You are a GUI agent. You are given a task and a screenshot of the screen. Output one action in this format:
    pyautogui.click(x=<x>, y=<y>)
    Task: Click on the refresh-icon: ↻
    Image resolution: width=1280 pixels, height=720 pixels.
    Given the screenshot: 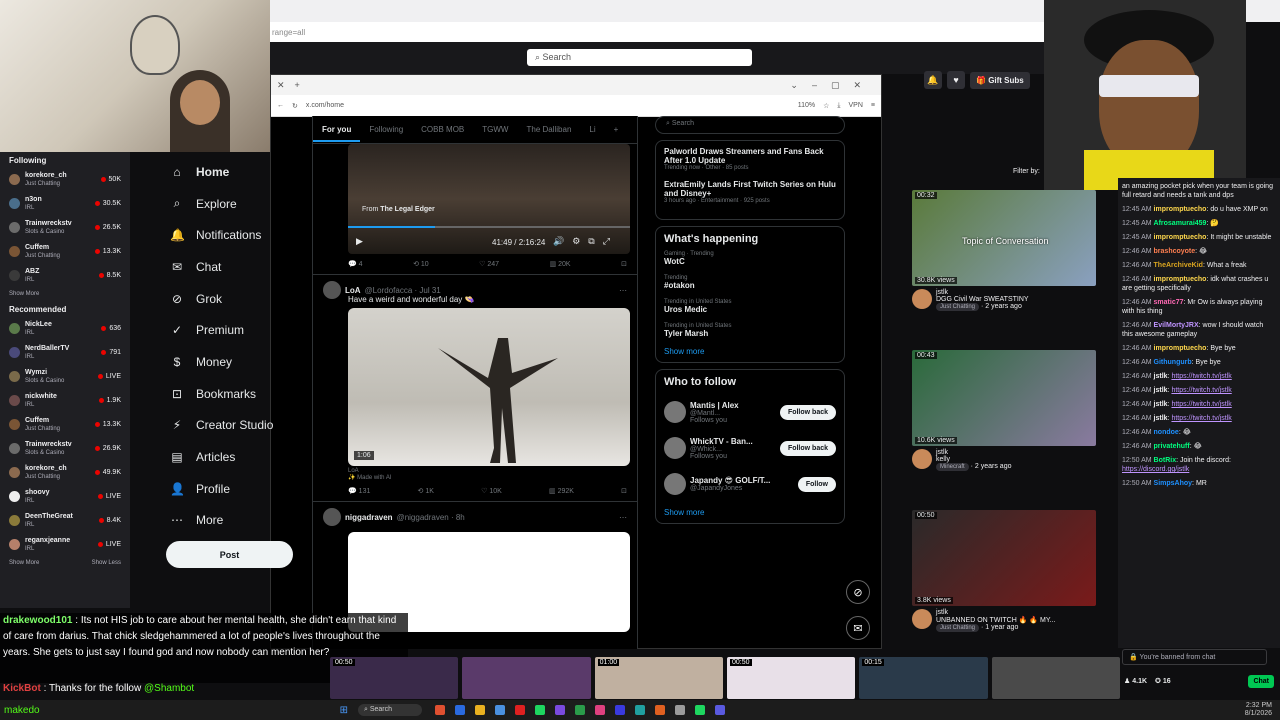 What is the action you would take?
    pyautogui.click(x=295, y=106)
    